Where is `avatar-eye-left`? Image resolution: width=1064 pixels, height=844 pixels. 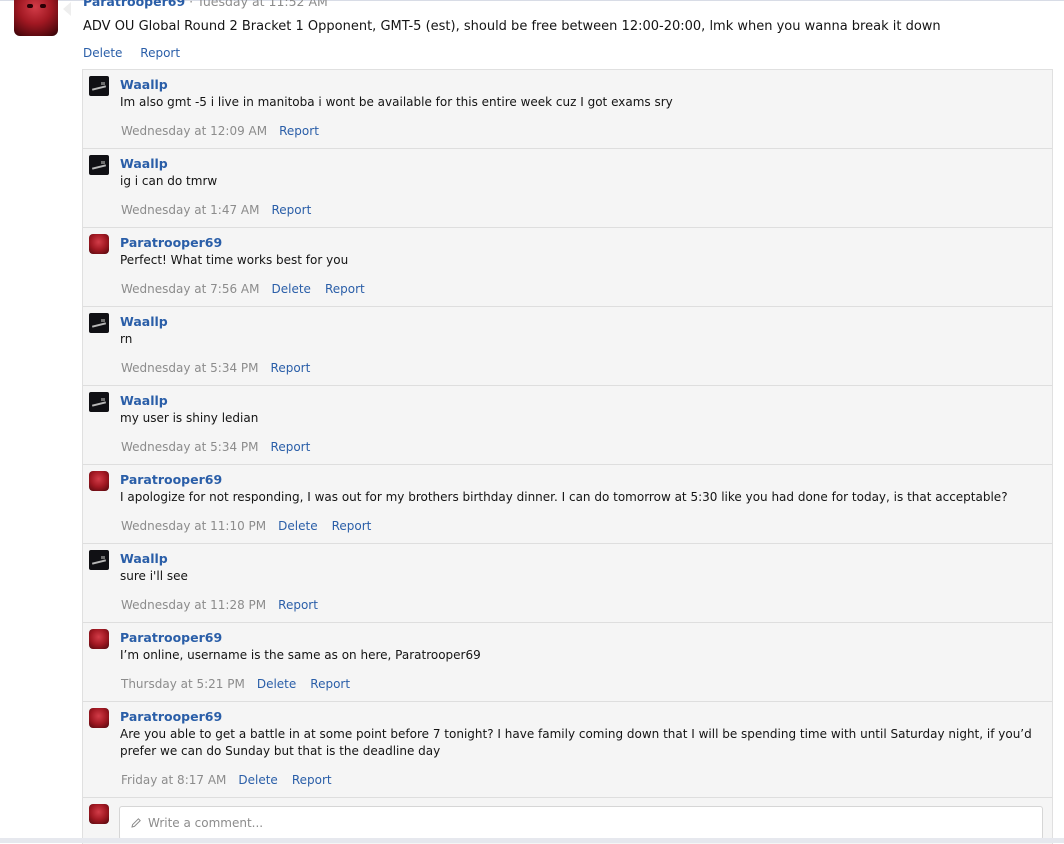
avatar-eye-left is located at coordinates (30, 6).